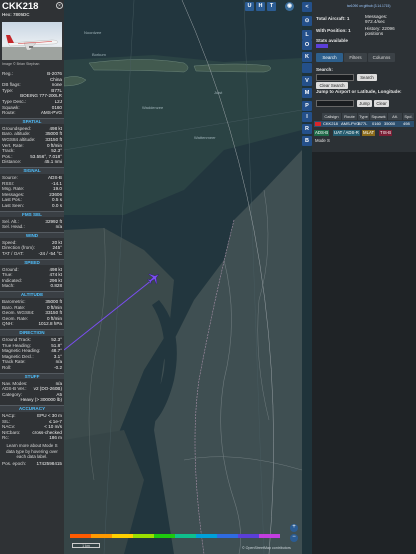  I want to click on strip-button-1: ⊙, so click(307, 21).